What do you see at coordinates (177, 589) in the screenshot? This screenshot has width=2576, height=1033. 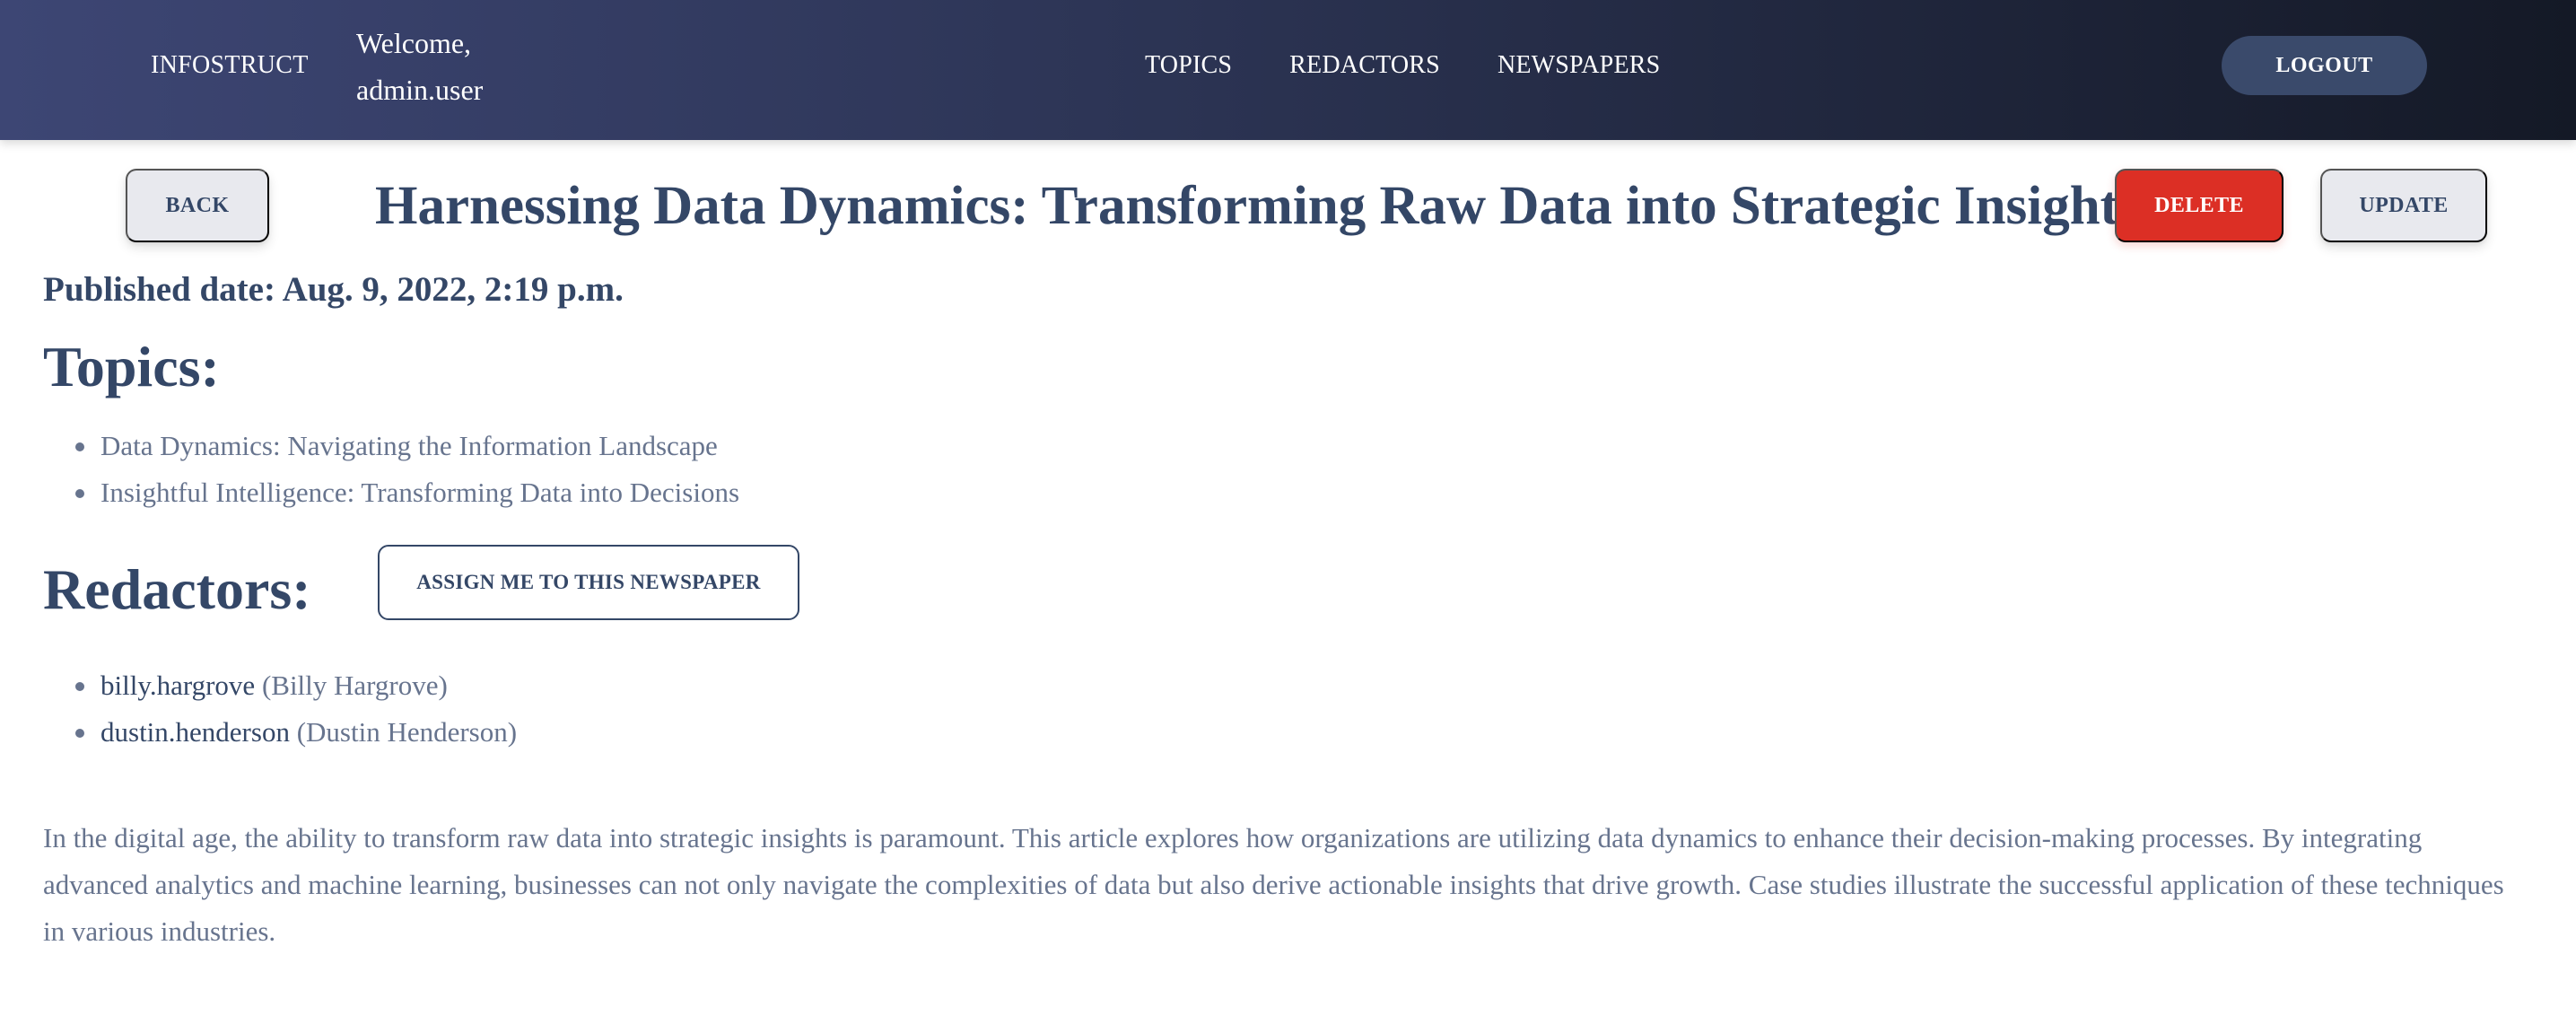 I see `redactors-heading: Redactors:` at bounding box center [177, 589].